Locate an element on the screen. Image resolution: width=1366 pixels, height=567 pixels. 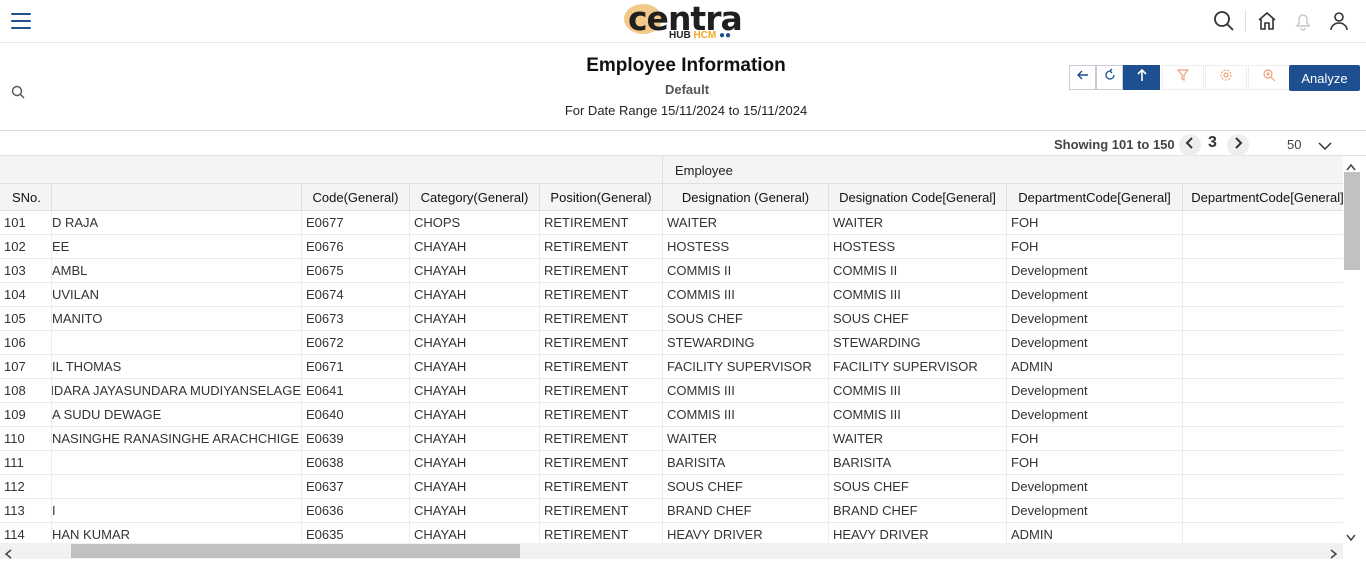
up-arrow-icon is located at coordinates (1142, 77).